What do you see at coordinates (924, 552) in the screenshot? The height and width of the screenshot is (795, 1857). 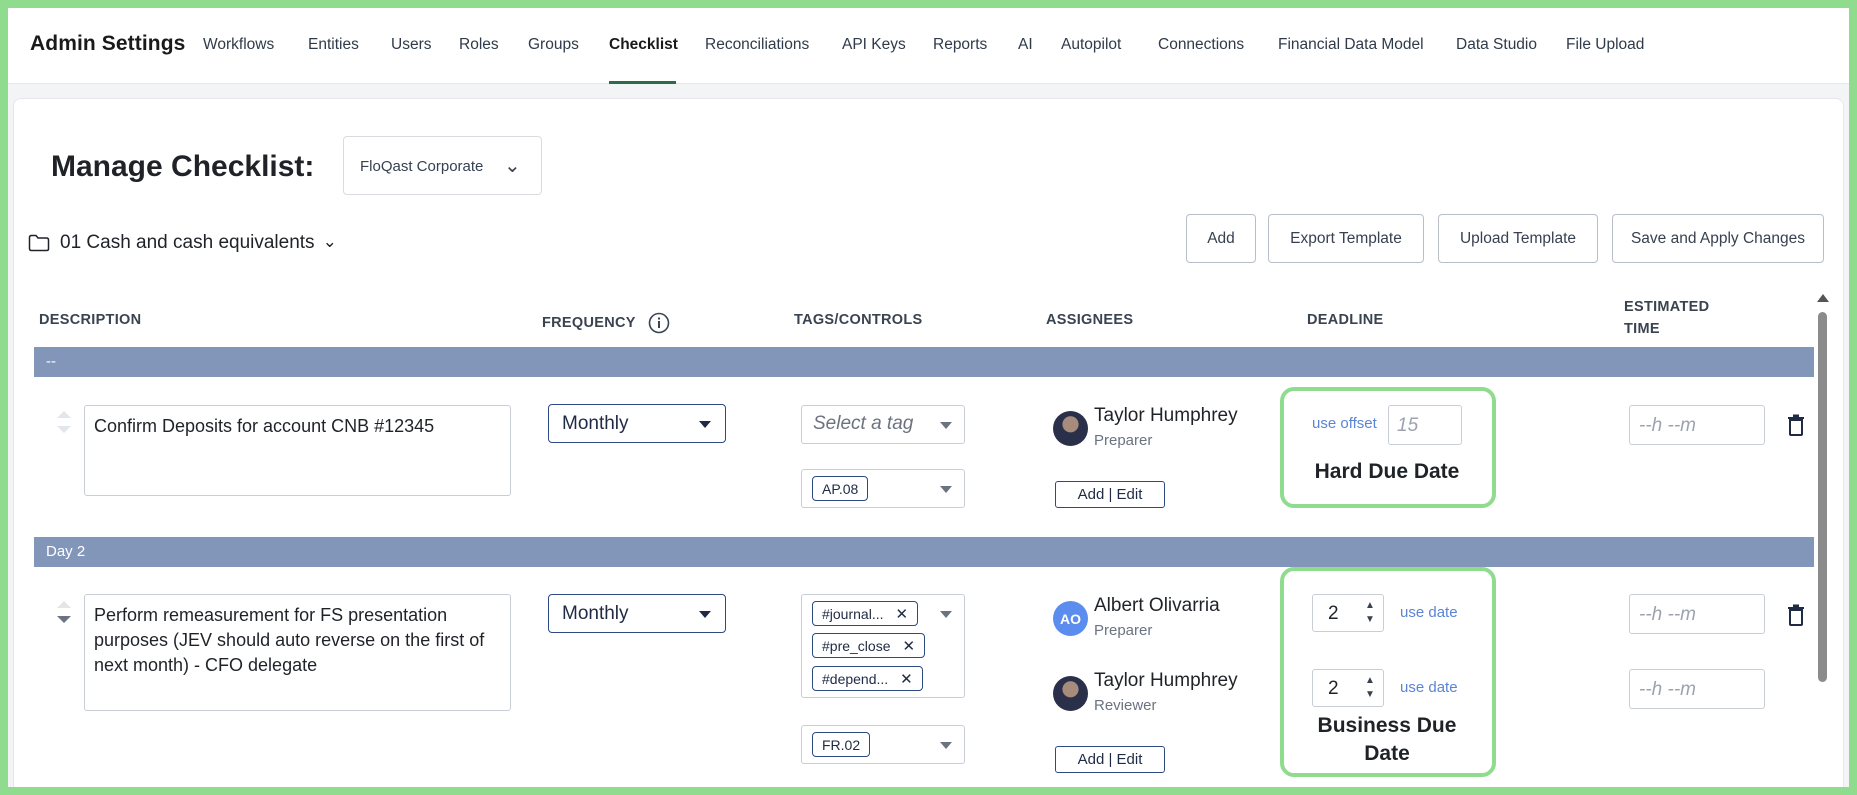 I see `group-header: Day 2` at bounding box center [924, 552].